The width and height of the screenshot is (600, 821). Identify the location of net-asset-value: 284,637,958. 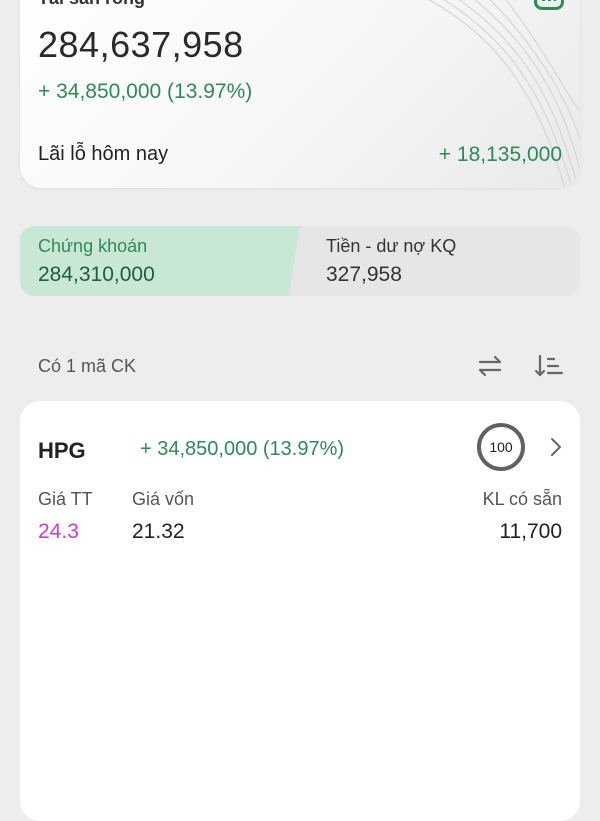
(141, 44).